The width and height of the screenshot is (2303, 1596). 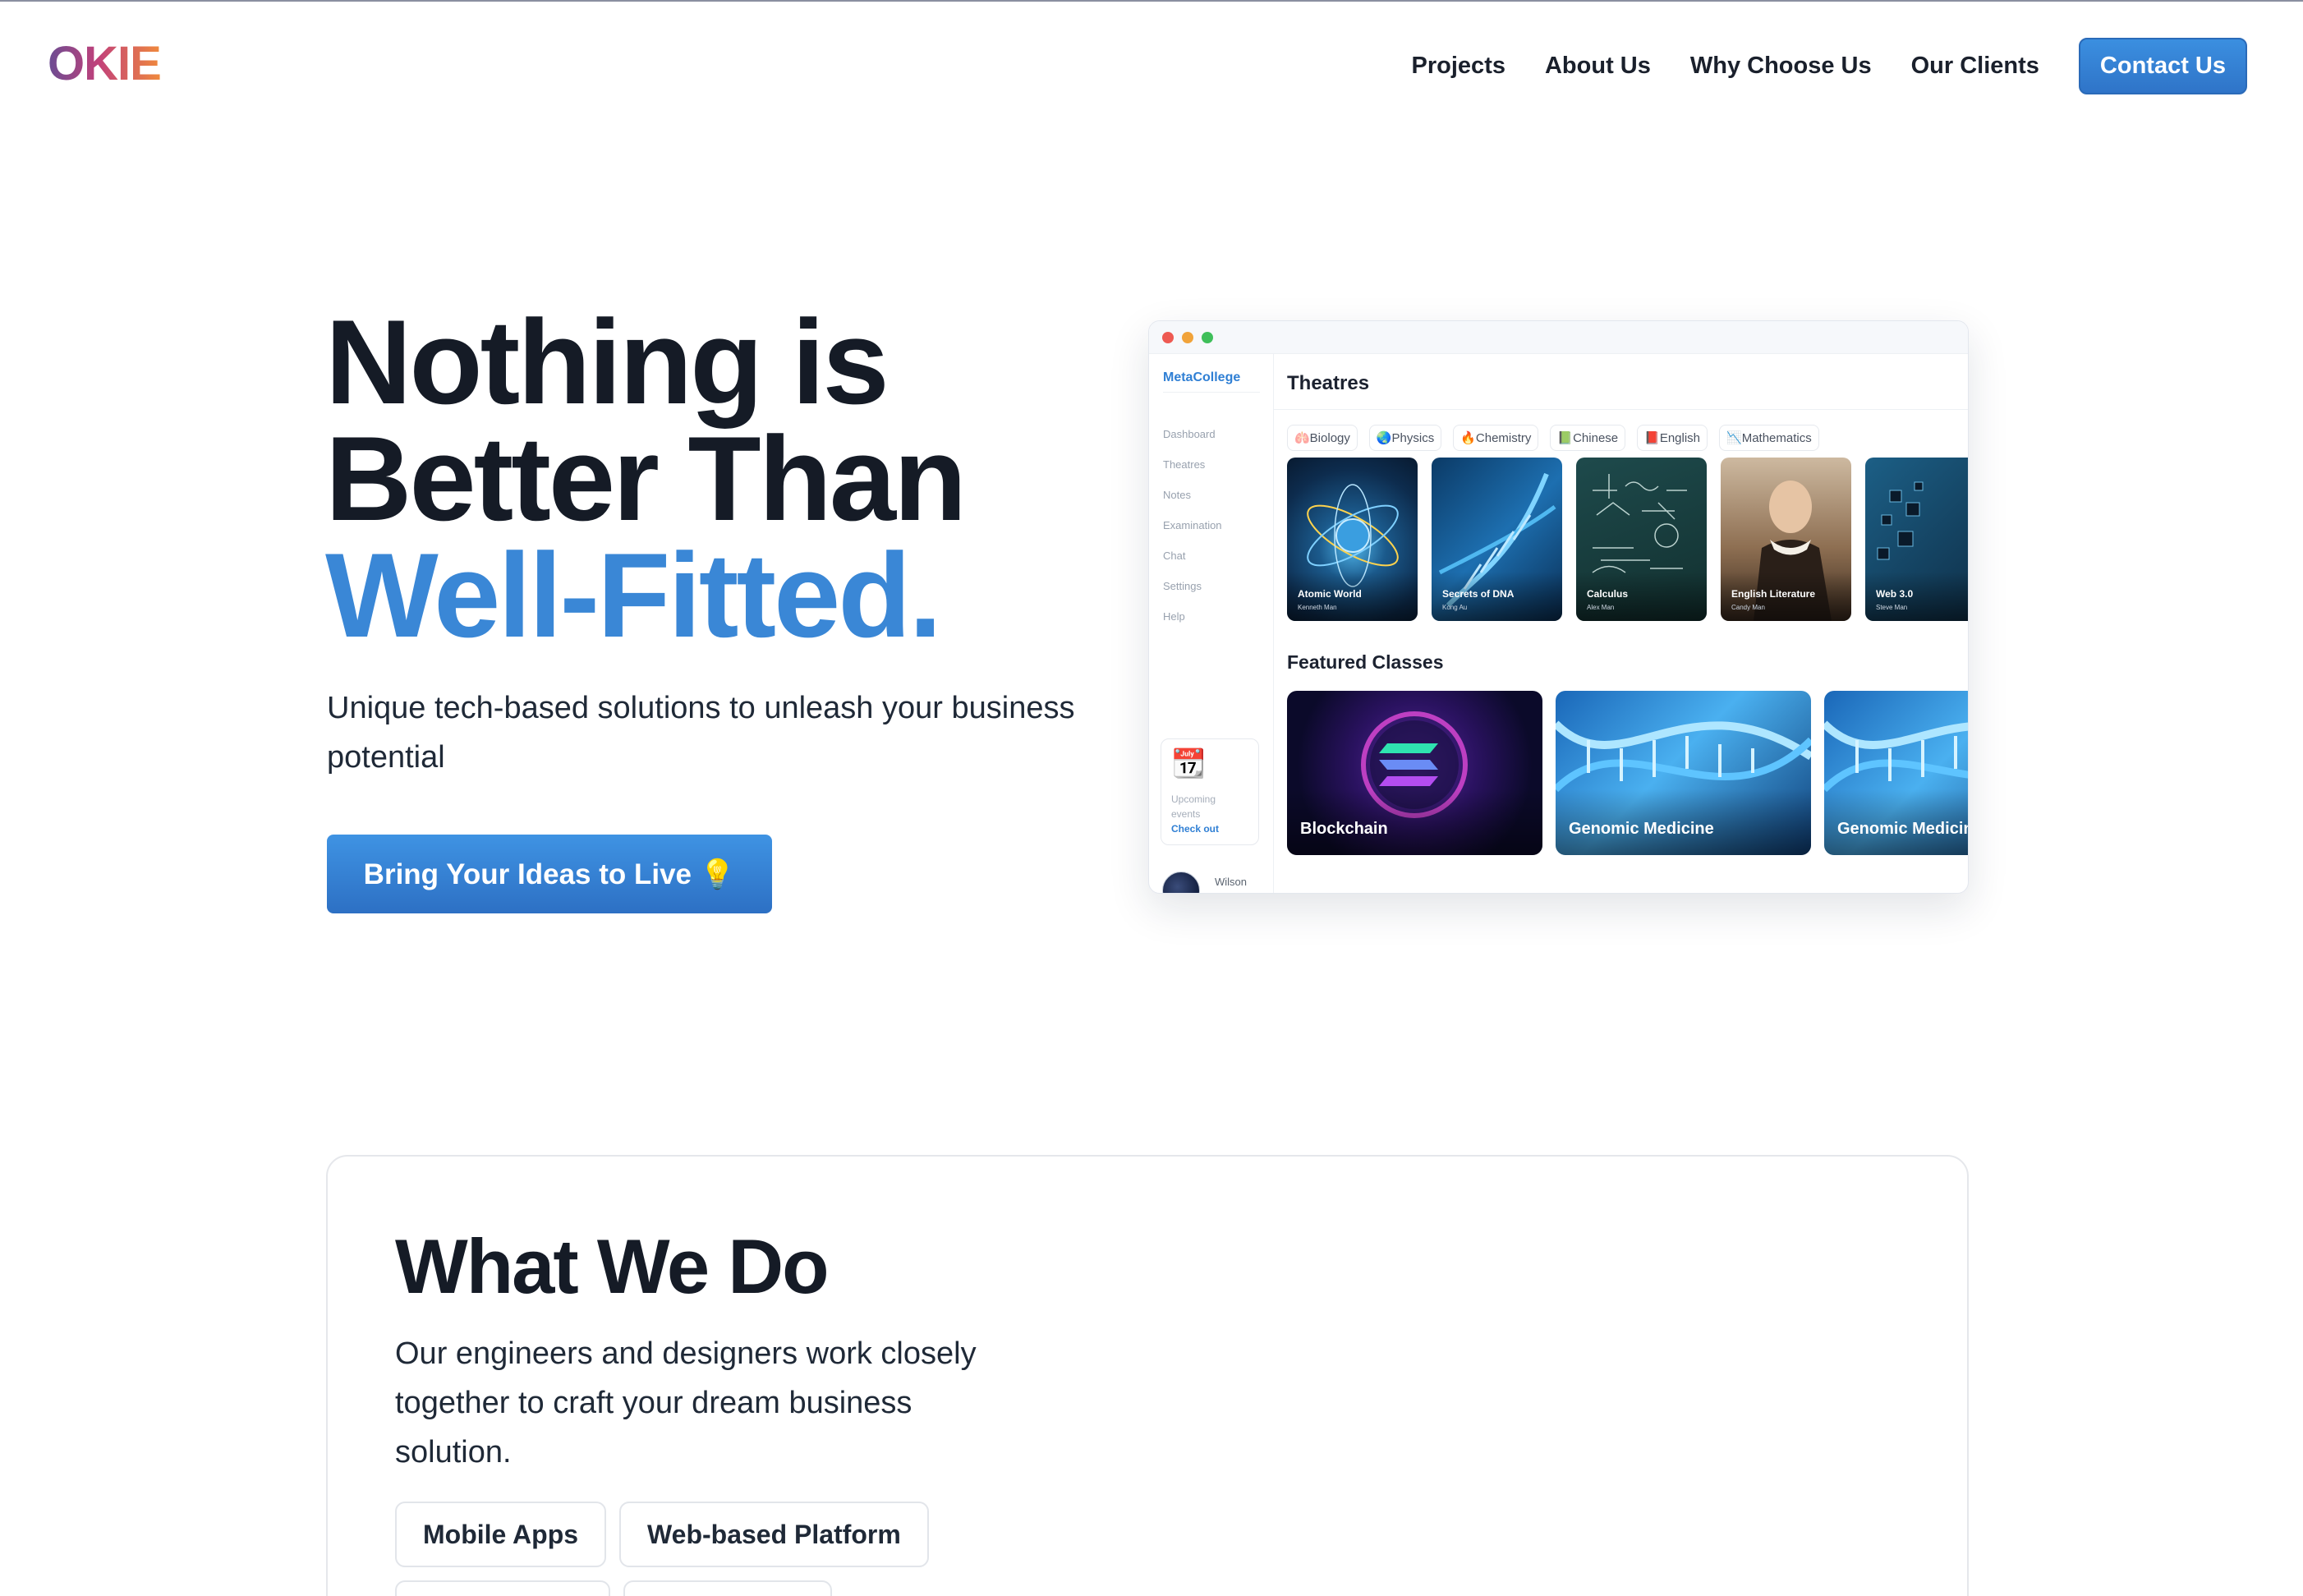 What do you see at coordinates (1365, 662) in the screenshot?
I see `featured-classes-heading: Featured Classes` at bounding box center [1365, 662].